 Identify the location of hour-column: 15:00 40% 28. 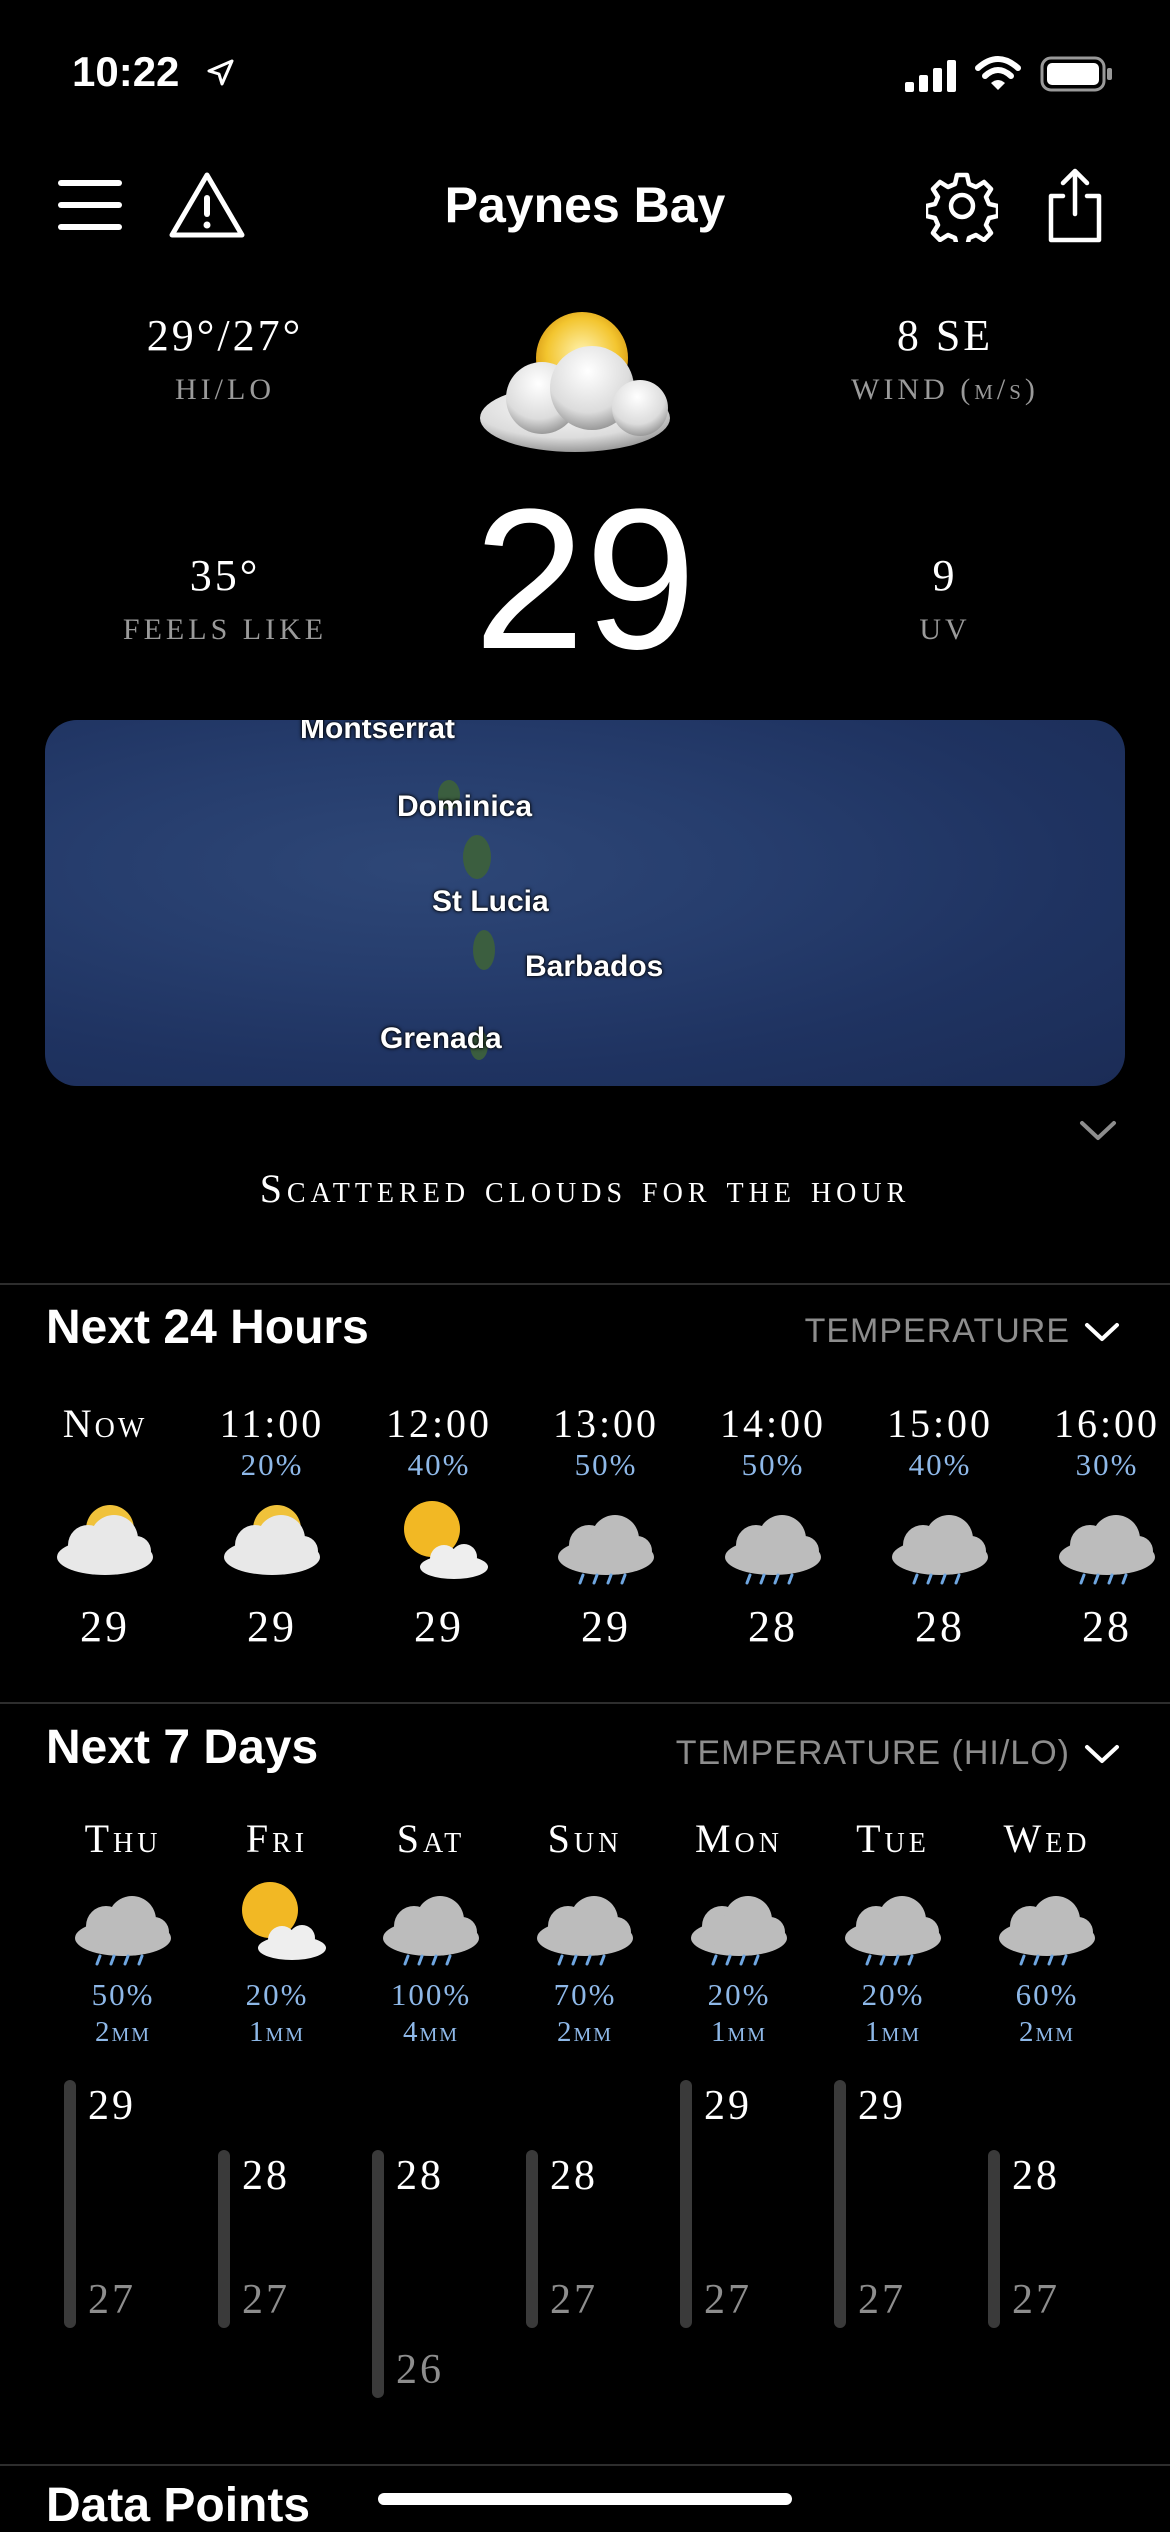
(940, 1526).